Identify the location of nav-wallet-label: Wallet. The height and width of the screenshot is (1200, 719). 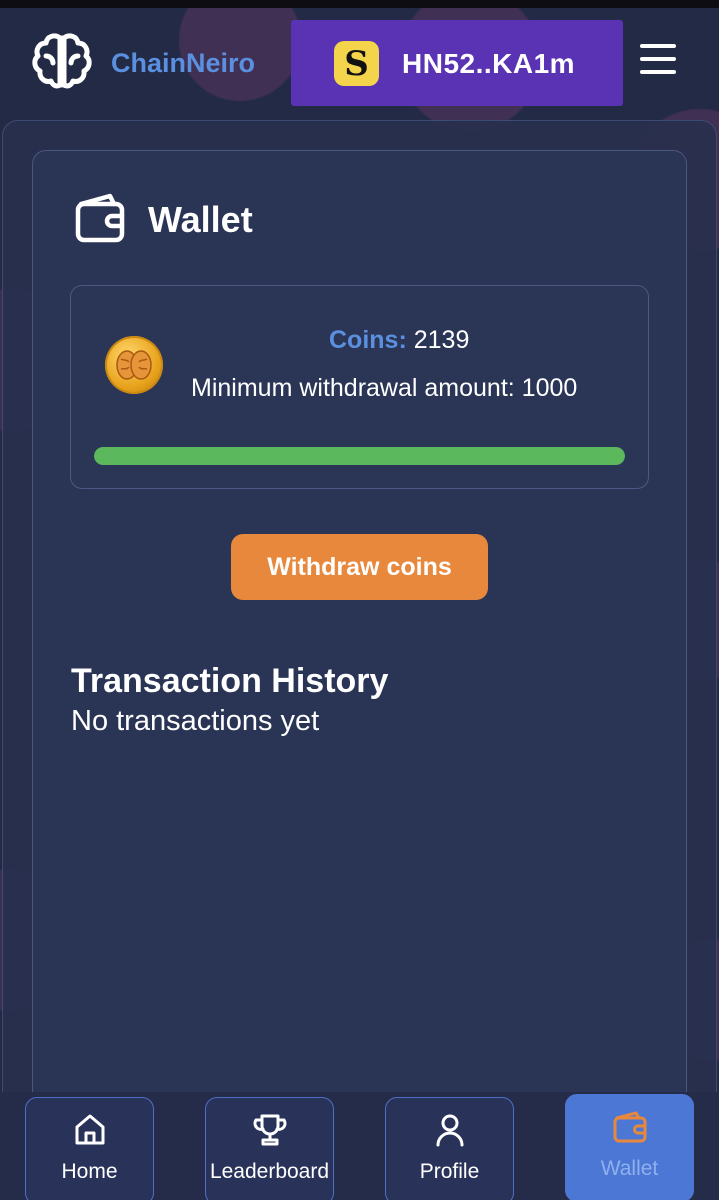
(629, 1168).